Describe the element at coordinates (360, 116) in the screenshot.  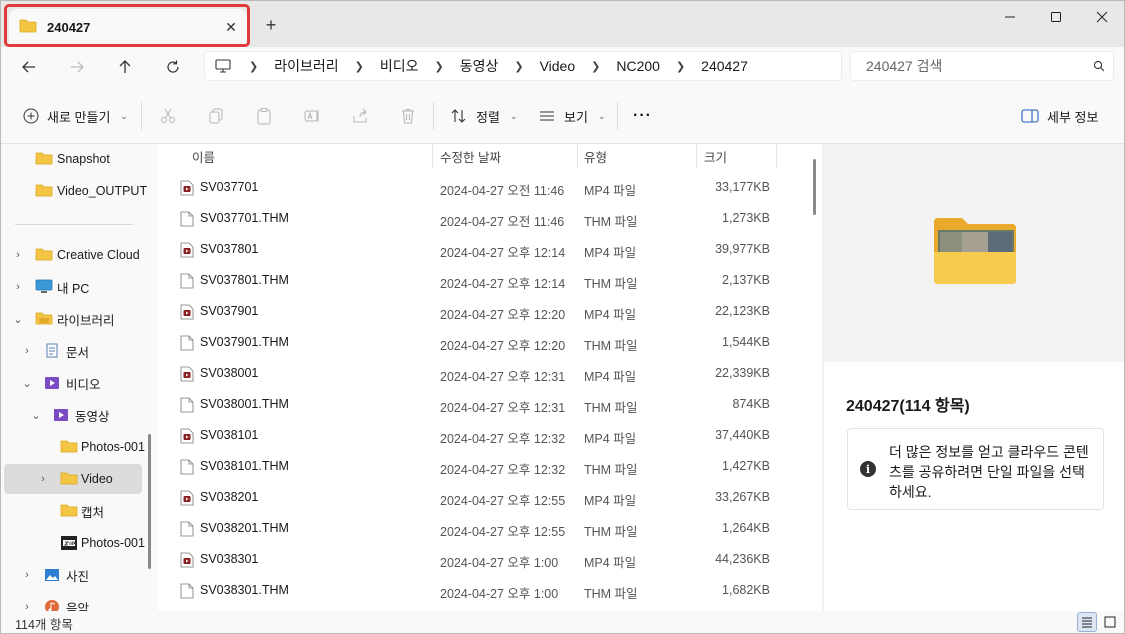
I see `share-icon` at that location.